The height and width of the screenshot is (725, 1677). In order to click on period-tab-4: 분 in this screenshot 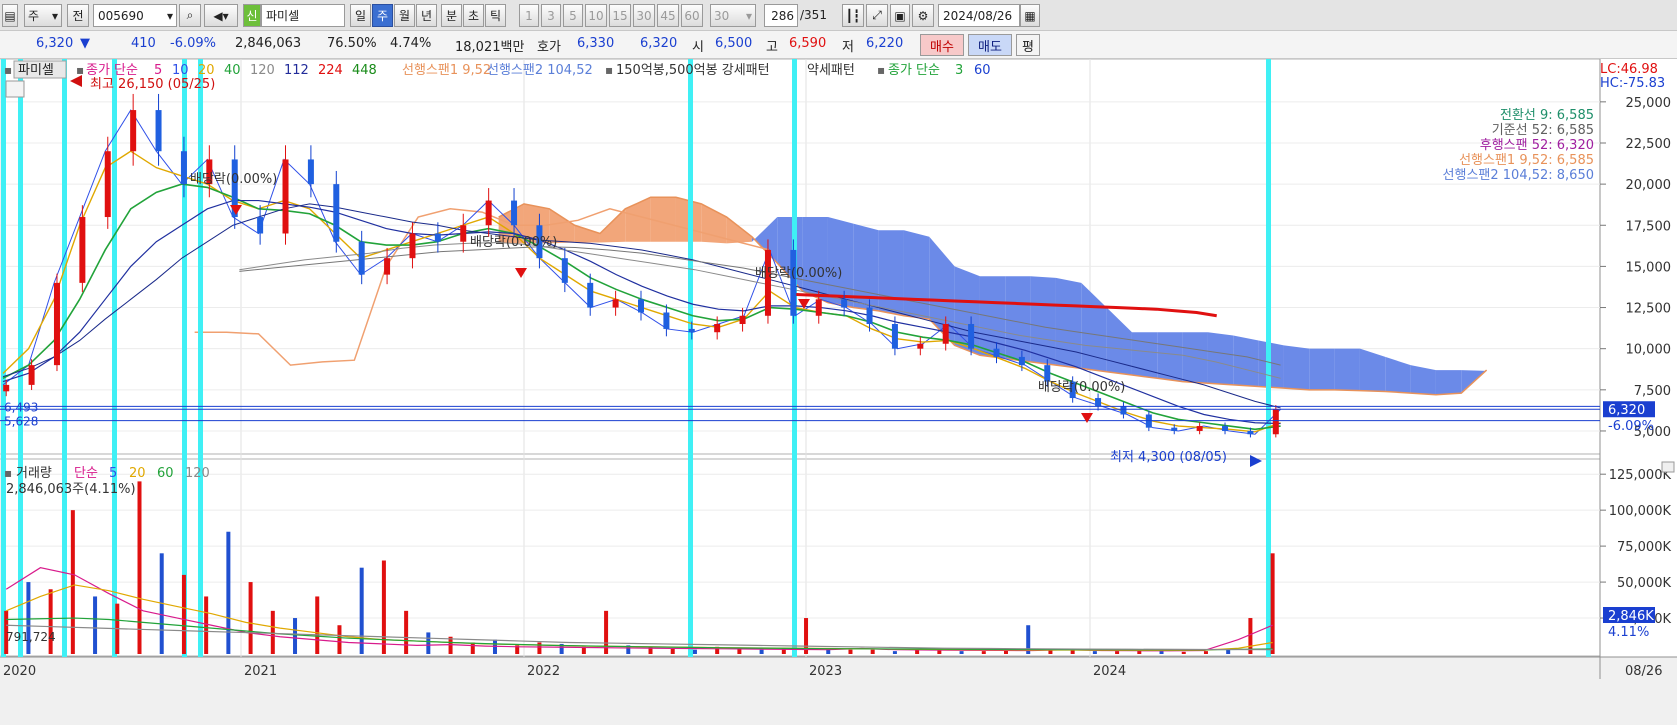, I will do `click(451, 15)`.